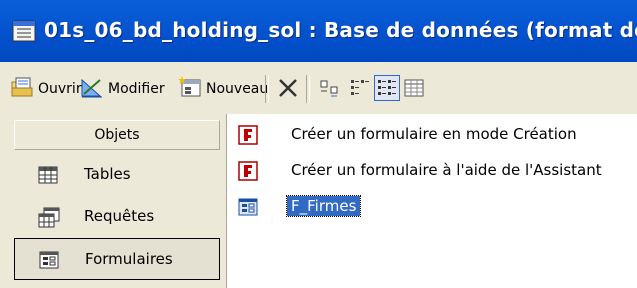  Describe the element at coordinates (248, 137) in the screenshot. I see `design-form-icon` at that location.